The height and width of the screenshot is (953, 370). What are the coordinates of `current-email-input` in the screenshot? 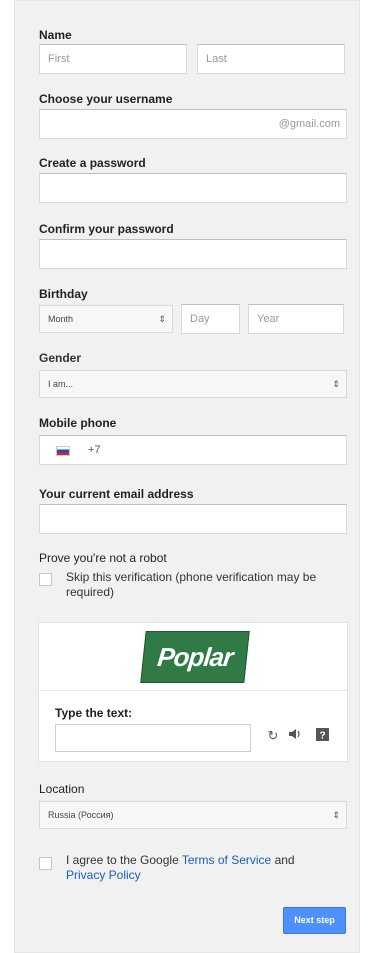 It's located at (193, 519).